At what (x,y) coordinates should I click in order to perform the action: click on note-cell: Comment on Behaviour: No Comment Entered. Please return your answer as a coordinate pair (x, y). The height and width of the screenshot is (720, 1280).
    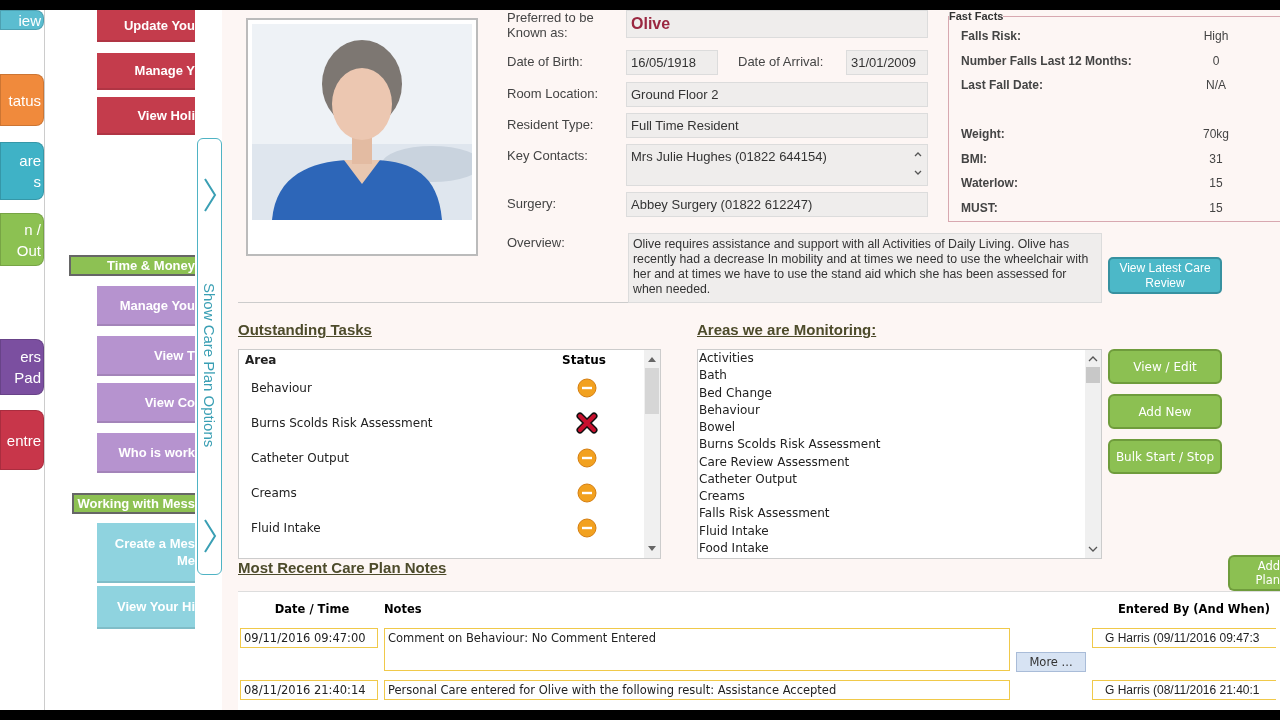
    Looking at the image, I should click on (697, 649).